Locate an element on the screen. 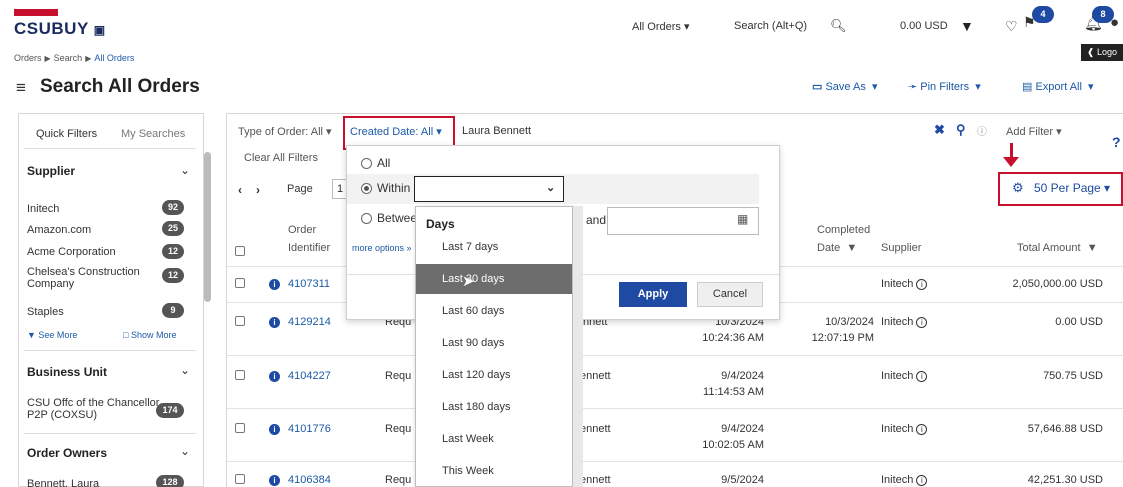 The width and height of the screenshot is (1123, 487). page-title: Search All Orders is located at coordinates (120, 86).